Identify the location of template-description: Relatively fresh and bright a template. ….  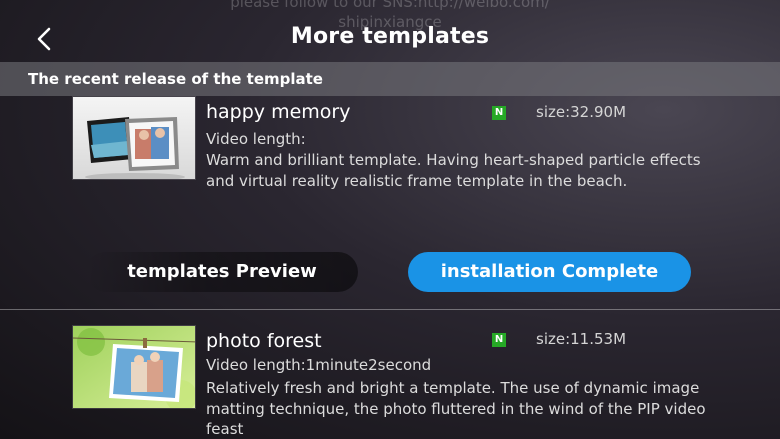
(456, 408).